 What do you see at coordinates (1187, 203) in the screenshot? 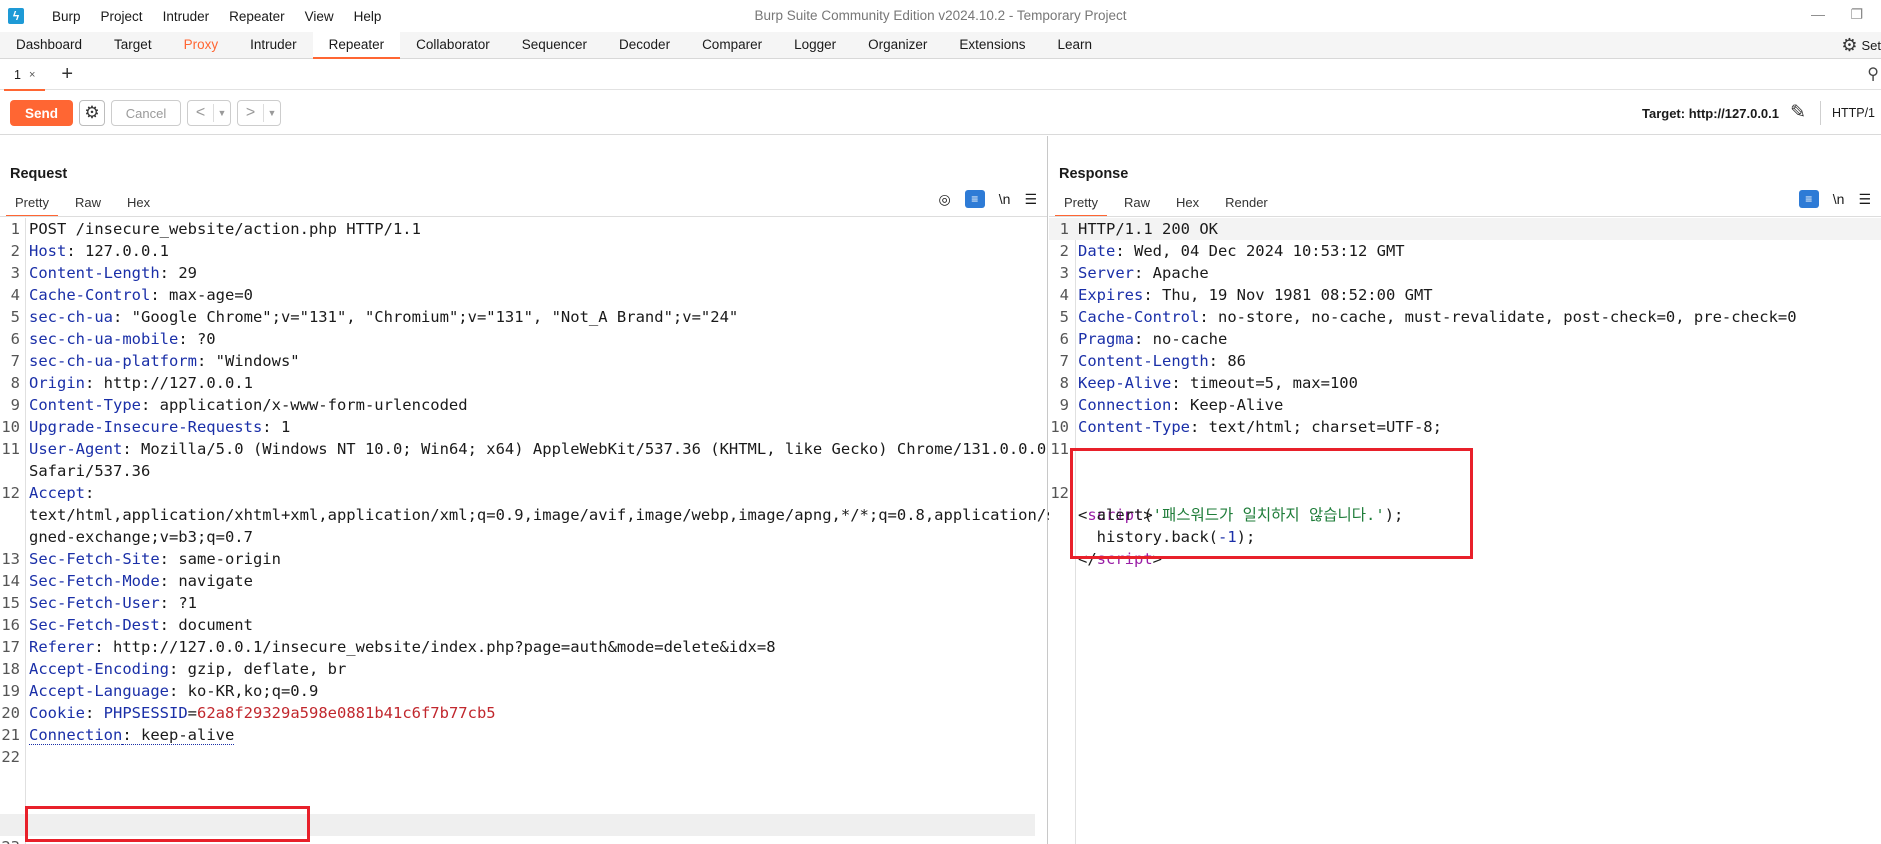
I see `response-tab-hex: Hex` at bounding box center [1187, 203].